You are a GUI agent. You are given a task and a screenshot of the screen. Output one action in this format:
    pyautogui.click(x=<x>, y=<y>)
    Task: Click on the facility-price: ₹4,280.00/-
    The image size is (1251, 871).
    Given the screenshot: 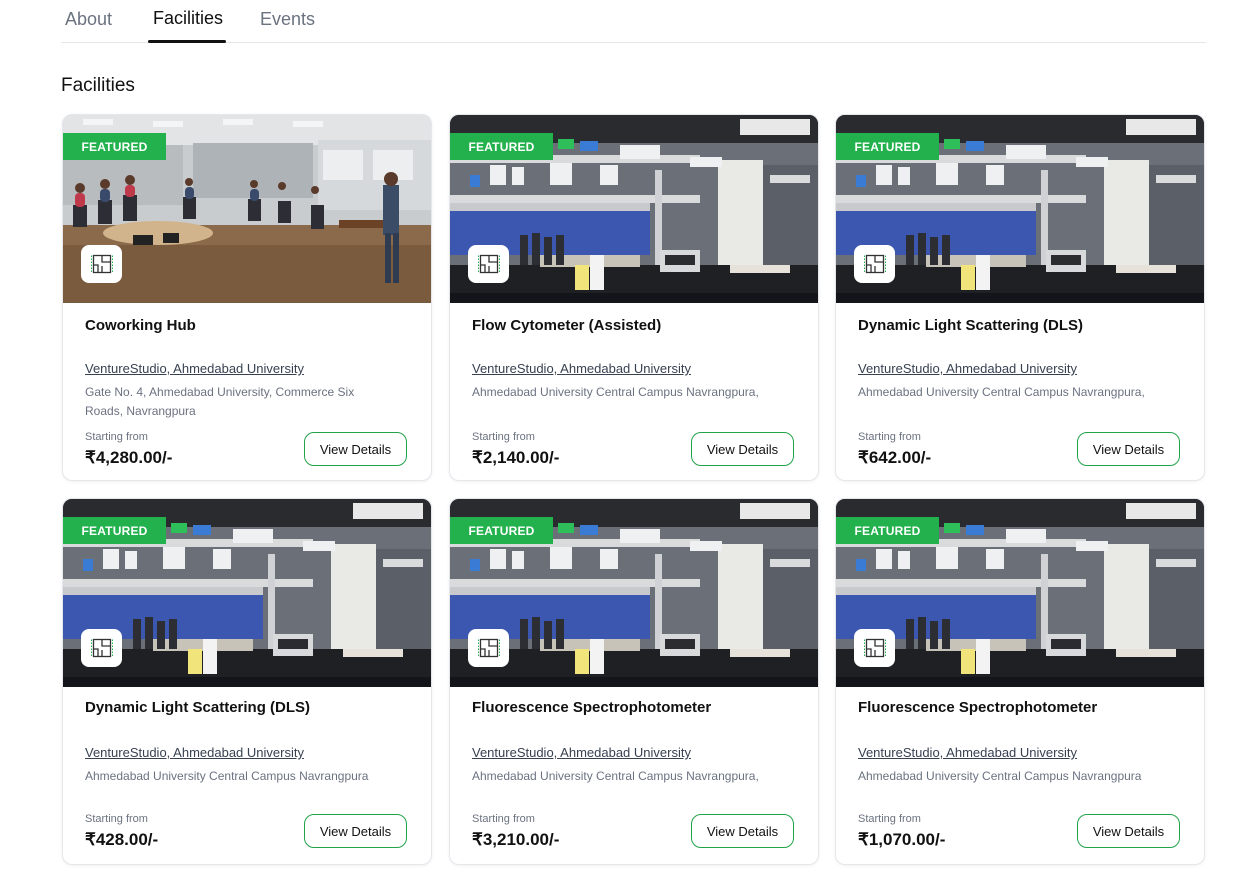 What is the action you would take?
    pyautogui.click(x=129, y=457)
    